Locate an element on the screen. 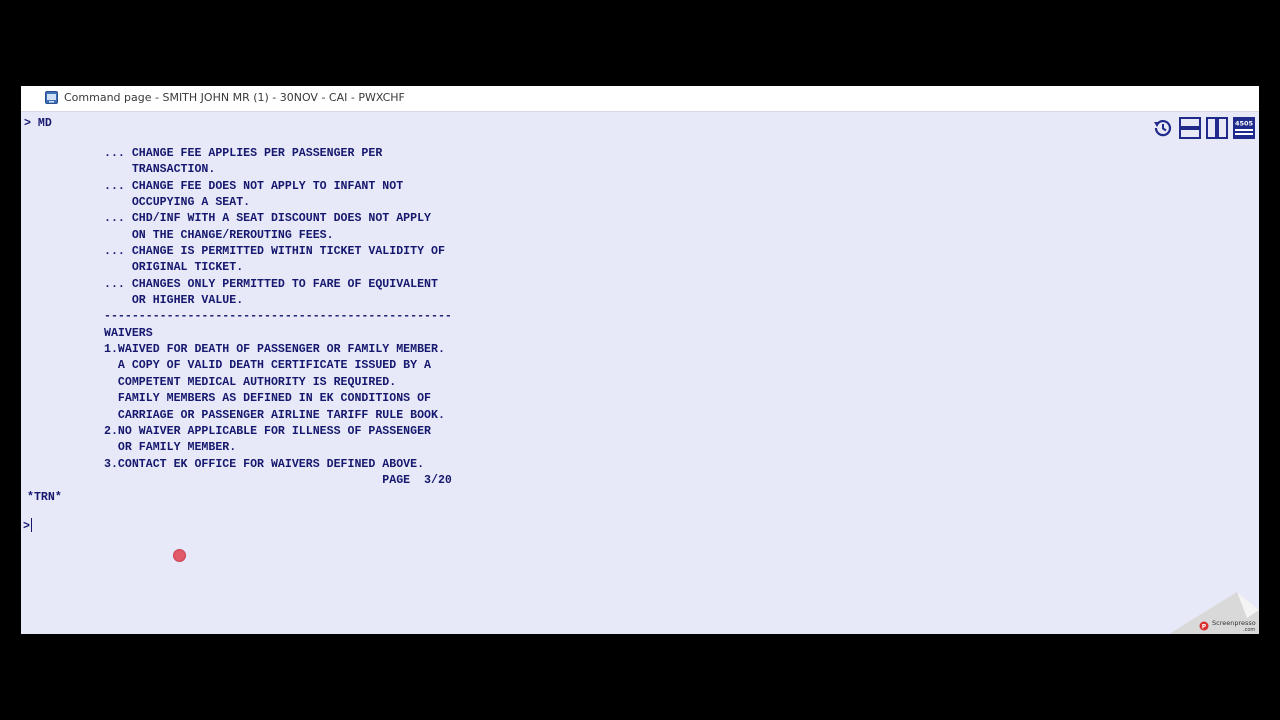 This screenshot has width=1280, height=720. terminal-output-line: WAIVERS is located at coordinates (128, 333).